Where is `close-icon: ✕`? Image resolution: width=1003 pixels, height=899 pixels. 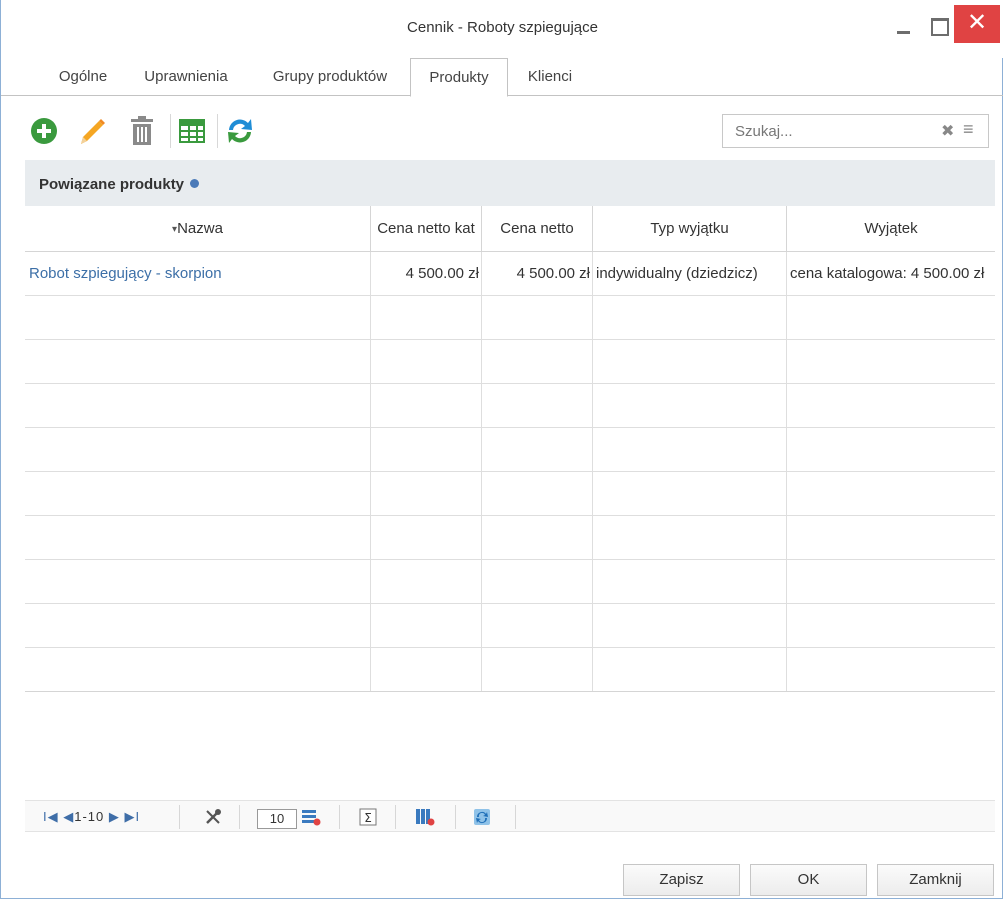 close-icon: ✕ is located at coordinates (977, 22).